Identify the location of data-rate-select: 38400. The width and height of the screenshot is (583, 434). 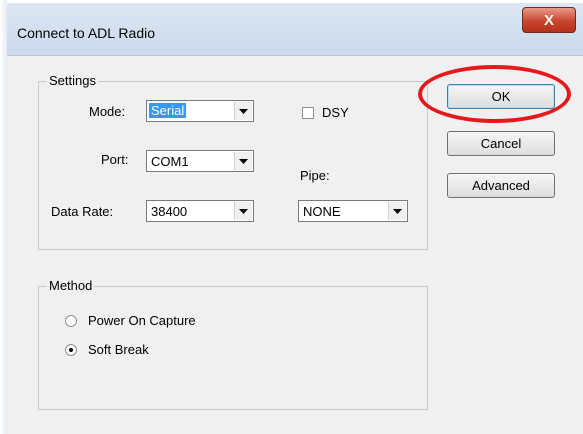
(200, 211).